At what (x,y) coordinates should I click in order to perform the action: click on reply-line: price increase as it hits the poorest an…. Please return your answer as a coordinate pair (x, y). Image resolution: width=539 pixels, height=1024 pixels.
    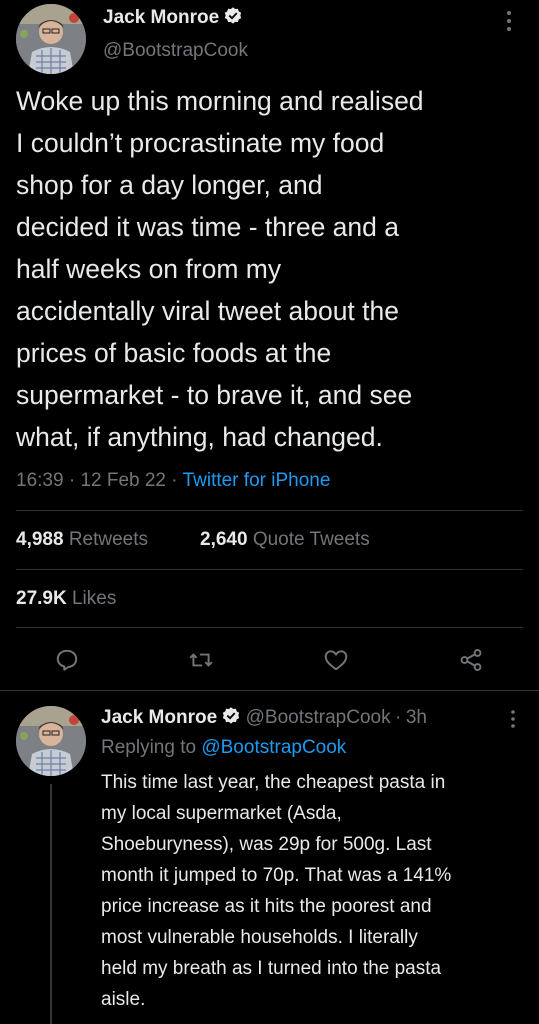
    Looking at the image, I should click on (266, 906).